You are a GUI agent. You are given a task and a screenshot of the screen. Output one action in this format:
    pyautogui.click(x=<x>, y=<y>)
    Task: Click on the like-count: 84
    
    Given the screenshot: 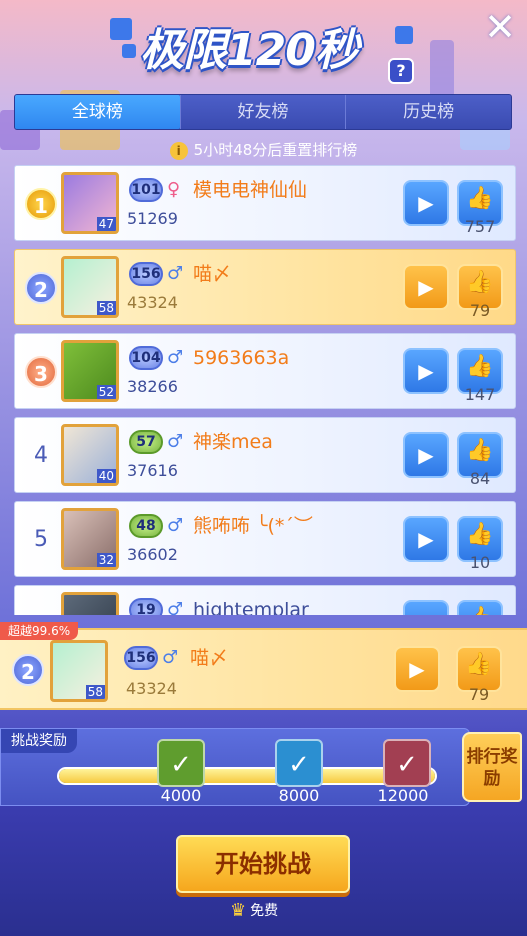 What is the action you would take?
    pyautogui.click(x=480, y=478)
    